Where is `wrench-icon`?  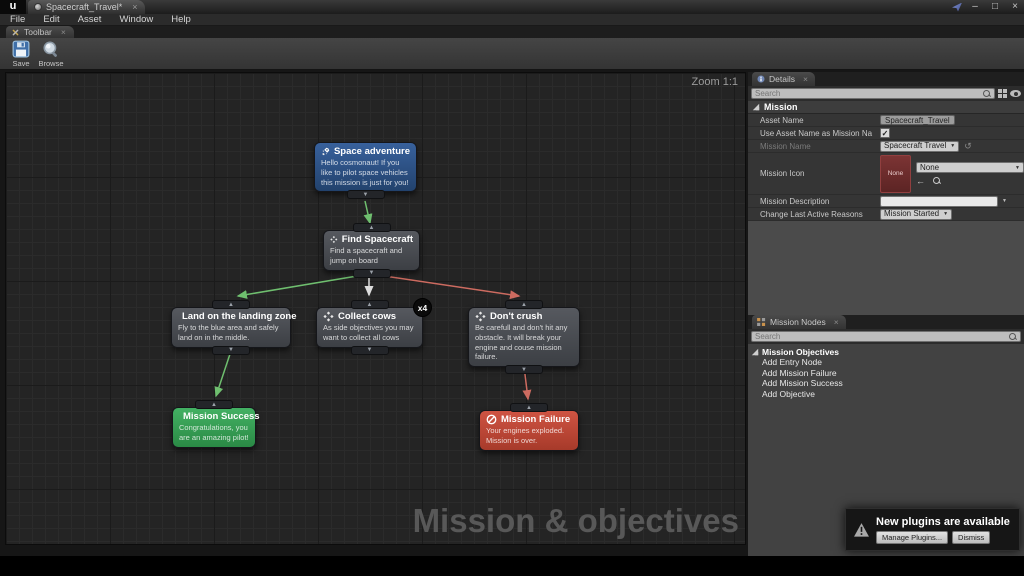
wrench-icon is located at coordinates (15, 32).